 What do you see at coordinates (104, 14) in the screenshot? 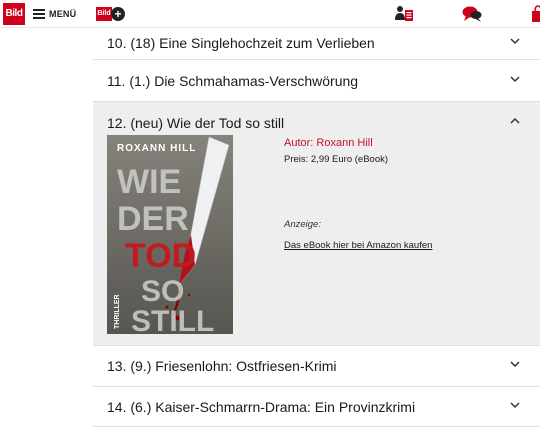
I see `bildplus-logo: Bild` at bounding box center [104, 14].